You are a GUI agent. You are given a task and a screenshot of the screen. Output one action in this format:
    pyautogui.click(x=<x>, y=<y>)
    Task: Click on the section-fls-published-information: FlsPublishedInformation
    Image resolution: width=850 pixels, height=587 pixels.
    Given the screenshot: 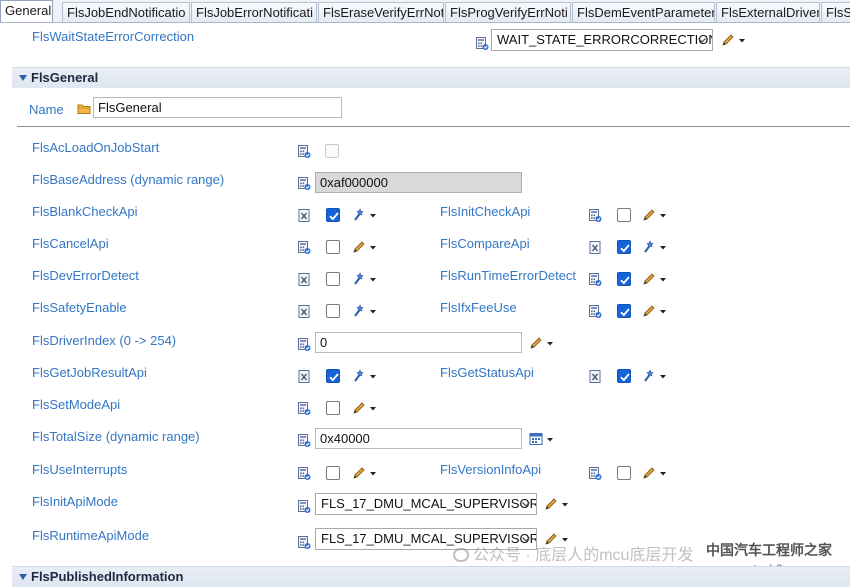 What is the action you would take?
    pyautogui.click(x=431, y=576)
    